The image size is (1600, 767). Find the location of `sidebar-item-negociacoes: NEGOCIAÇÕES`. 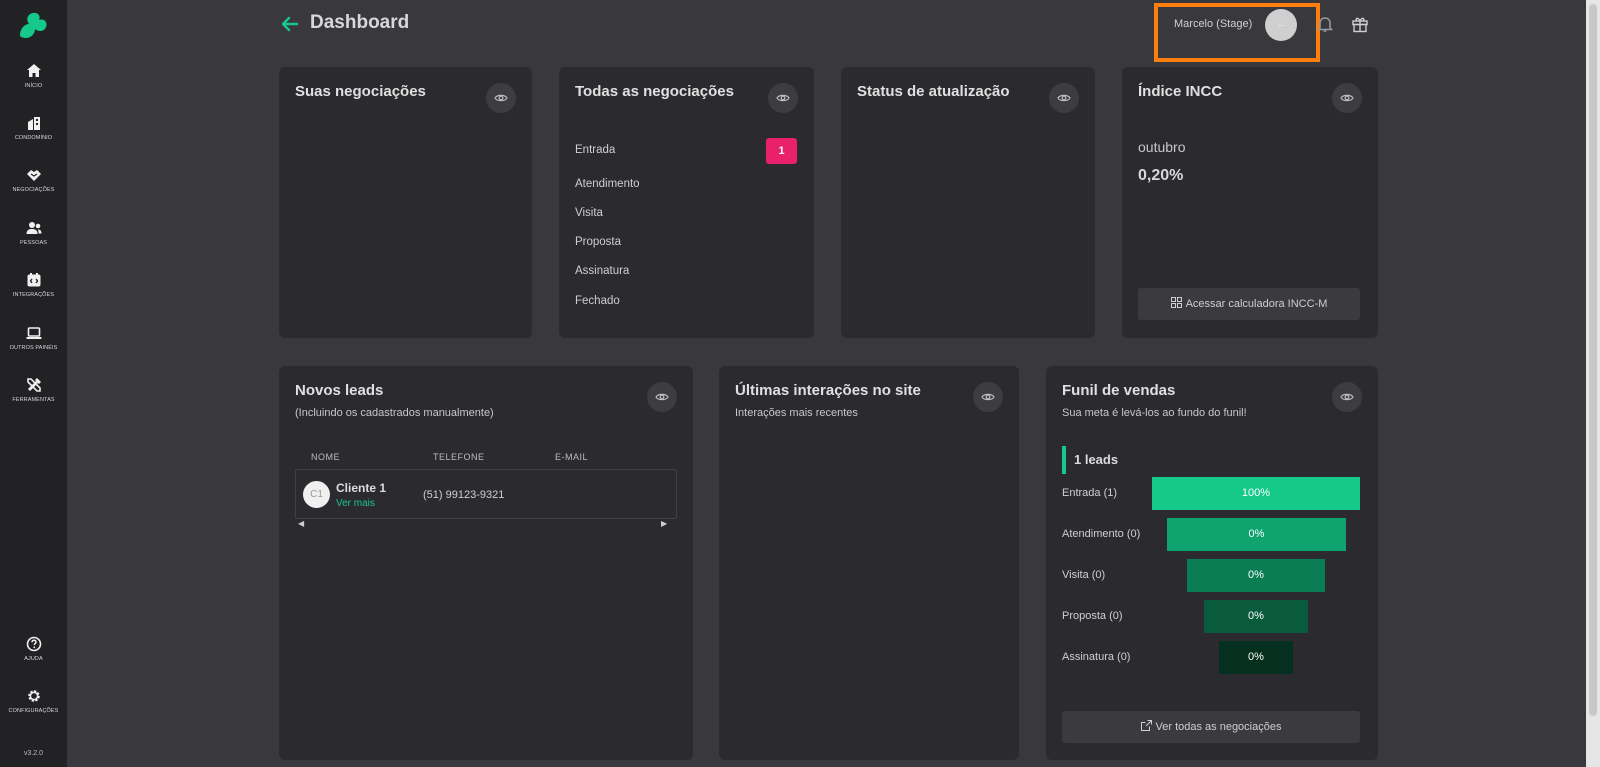

sidebar-item-negociacoes: NEGOCIAÇÕES is located at coordinates (33, 180).